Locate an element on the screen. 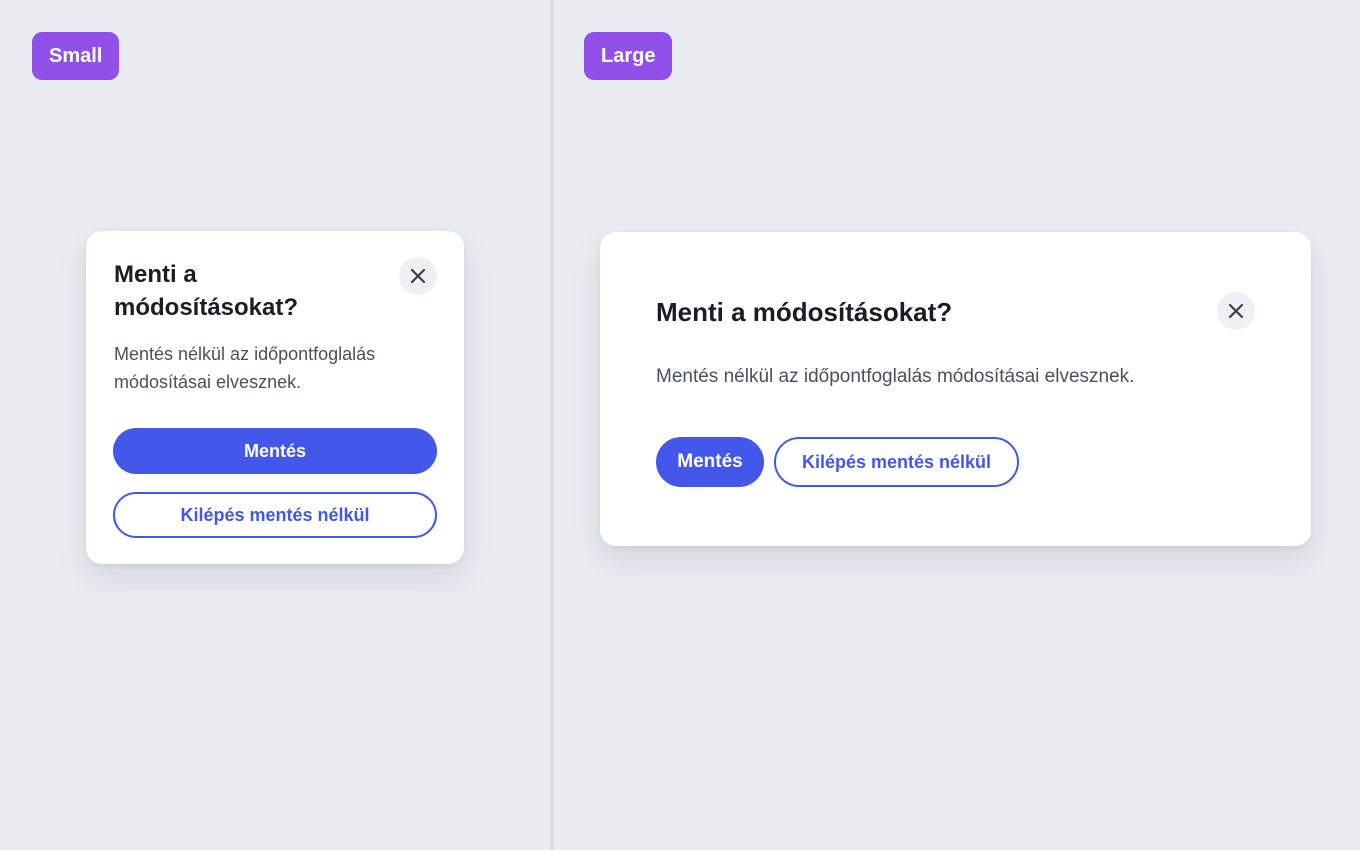 The image size is (1360, 850). size-badge-small: Small is located at coordinates (76, 56).